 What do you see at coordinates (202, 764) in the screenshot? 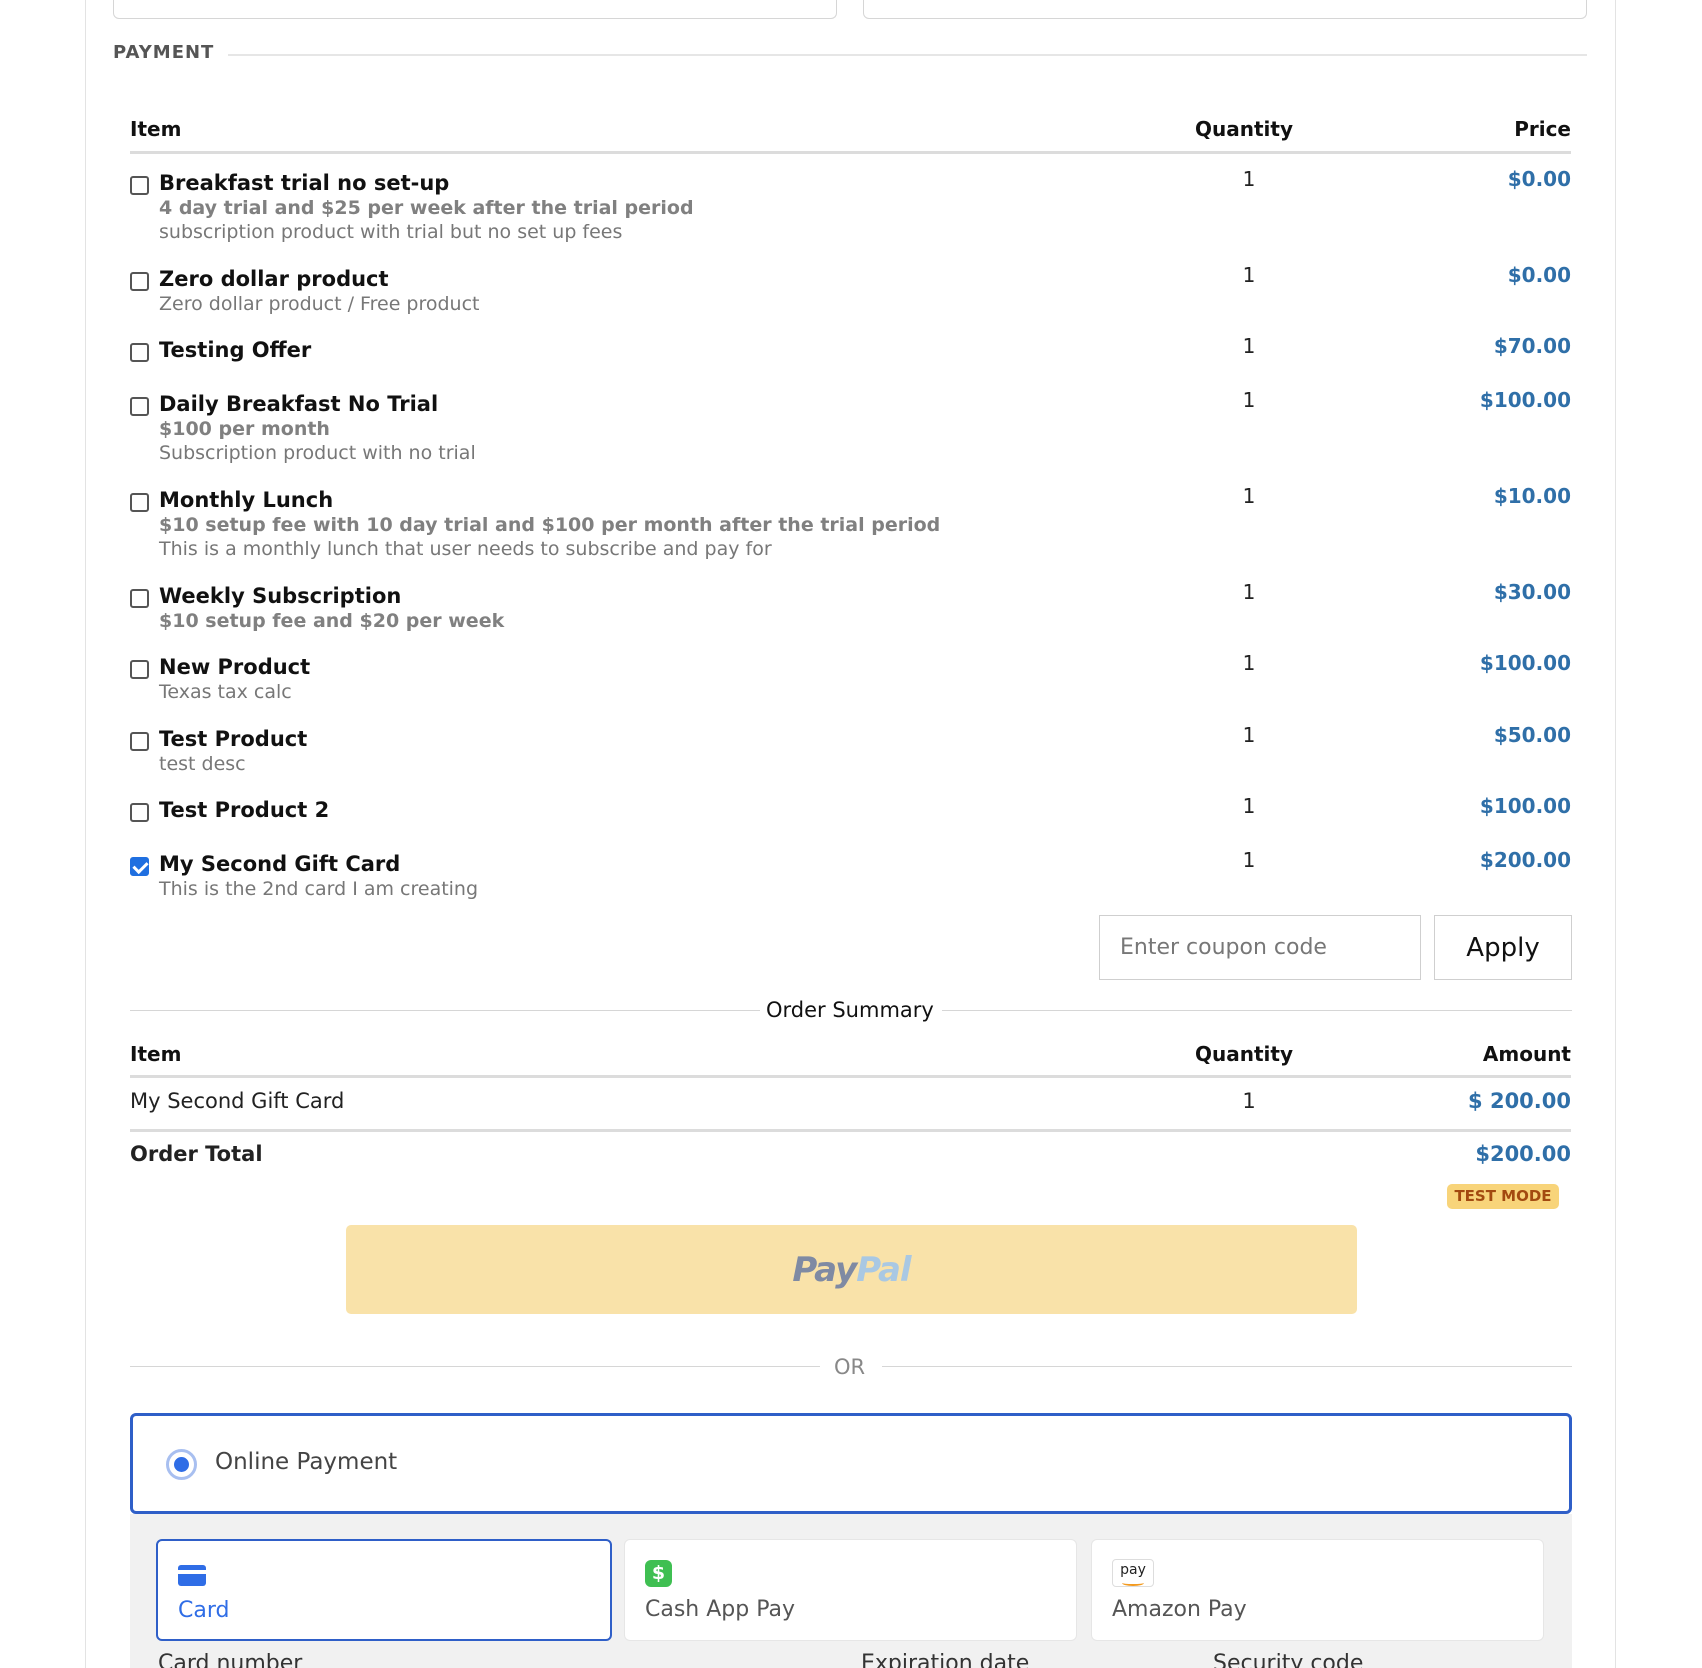
I see `product-description: test desc` at bounding box center [202, 764].